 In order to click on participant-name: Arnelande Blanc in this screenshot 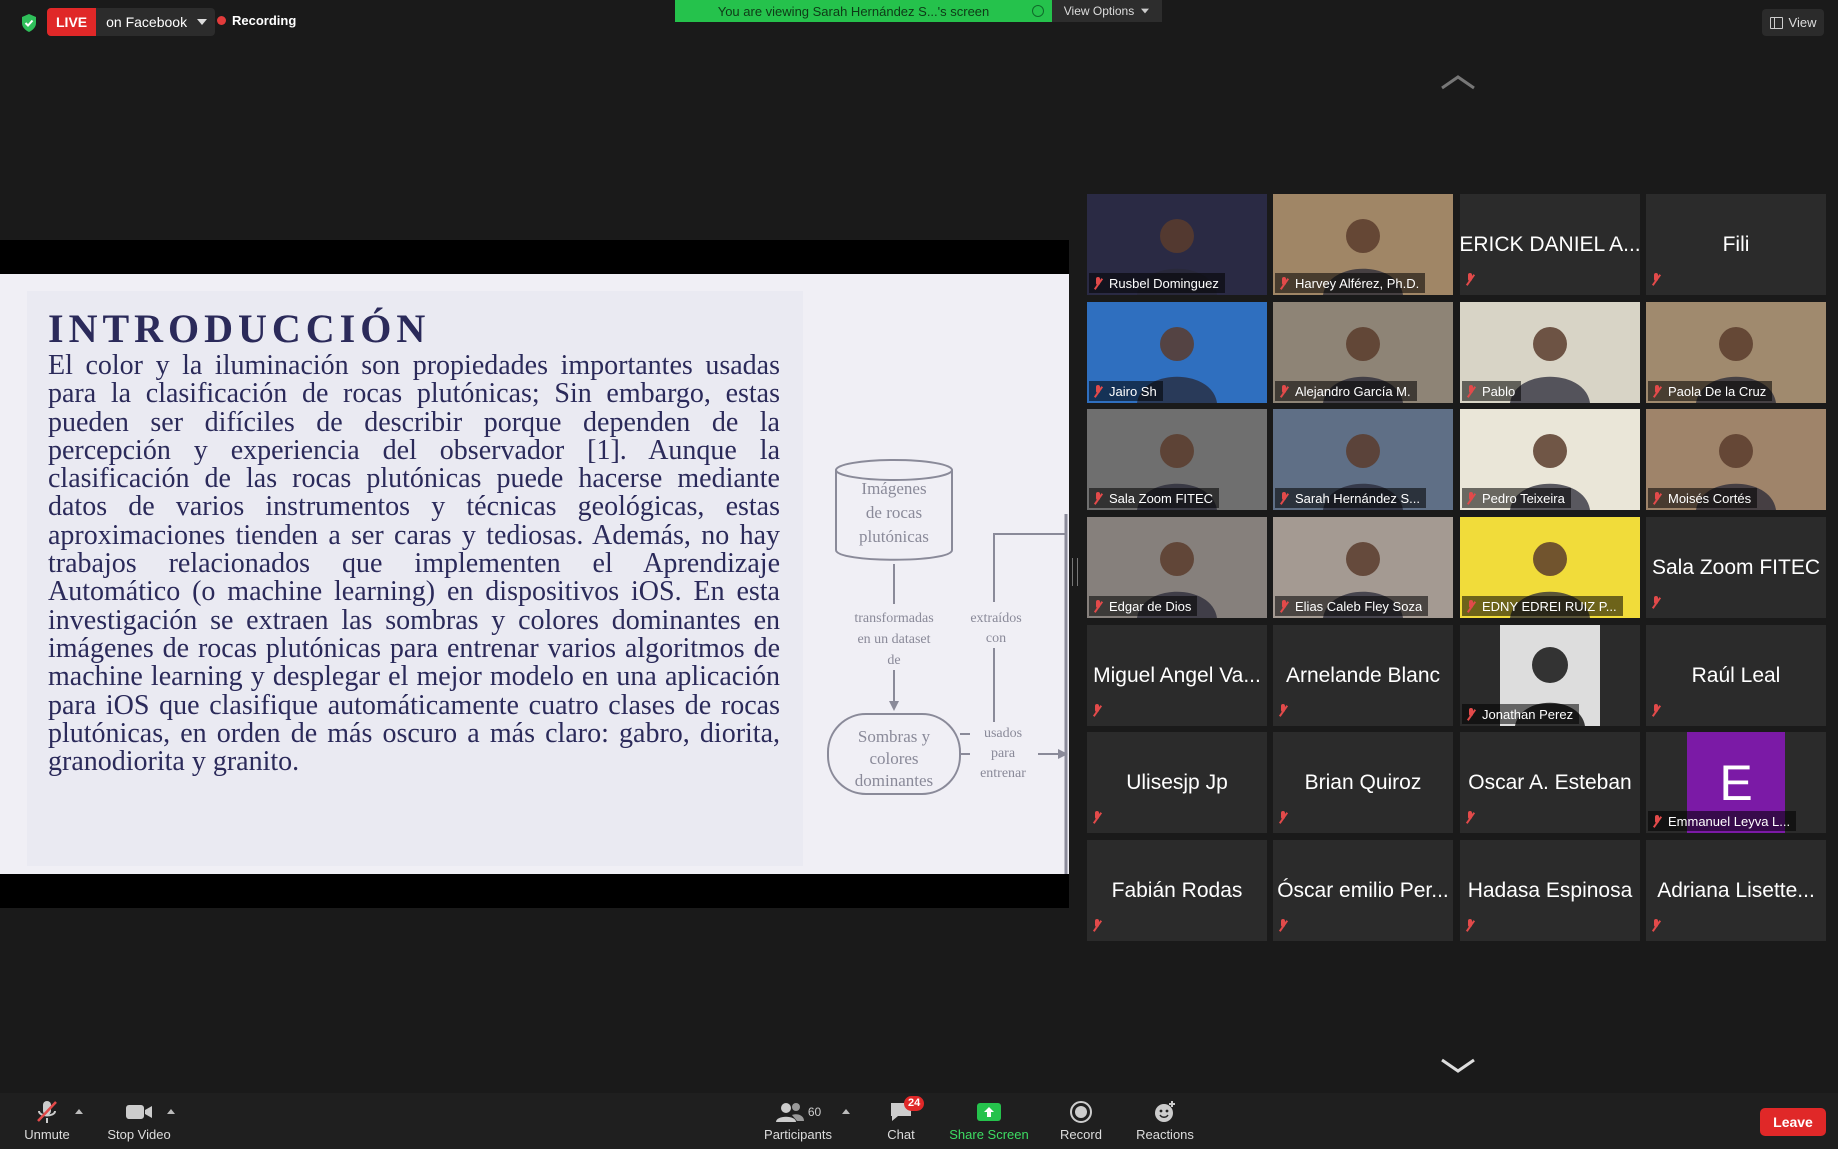, I will do `click(1363, 675)`.